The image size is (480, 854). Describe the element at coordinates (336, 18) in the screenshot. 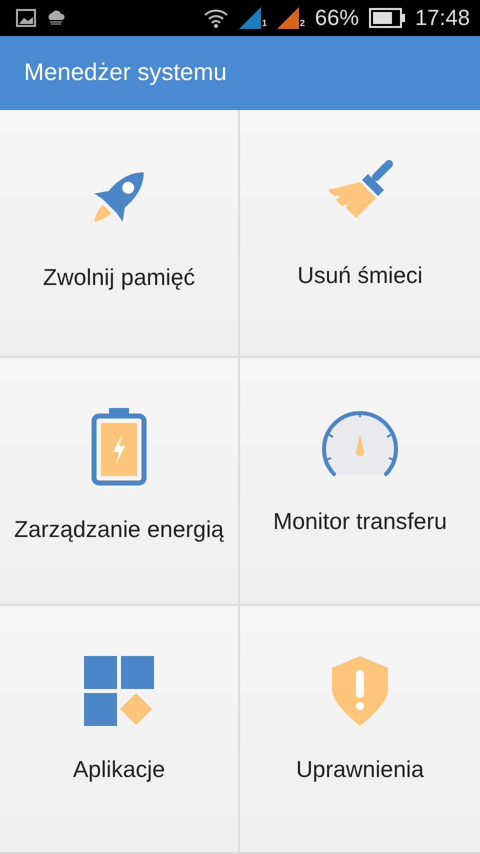

I see `battery-percent: 66%` at that location.